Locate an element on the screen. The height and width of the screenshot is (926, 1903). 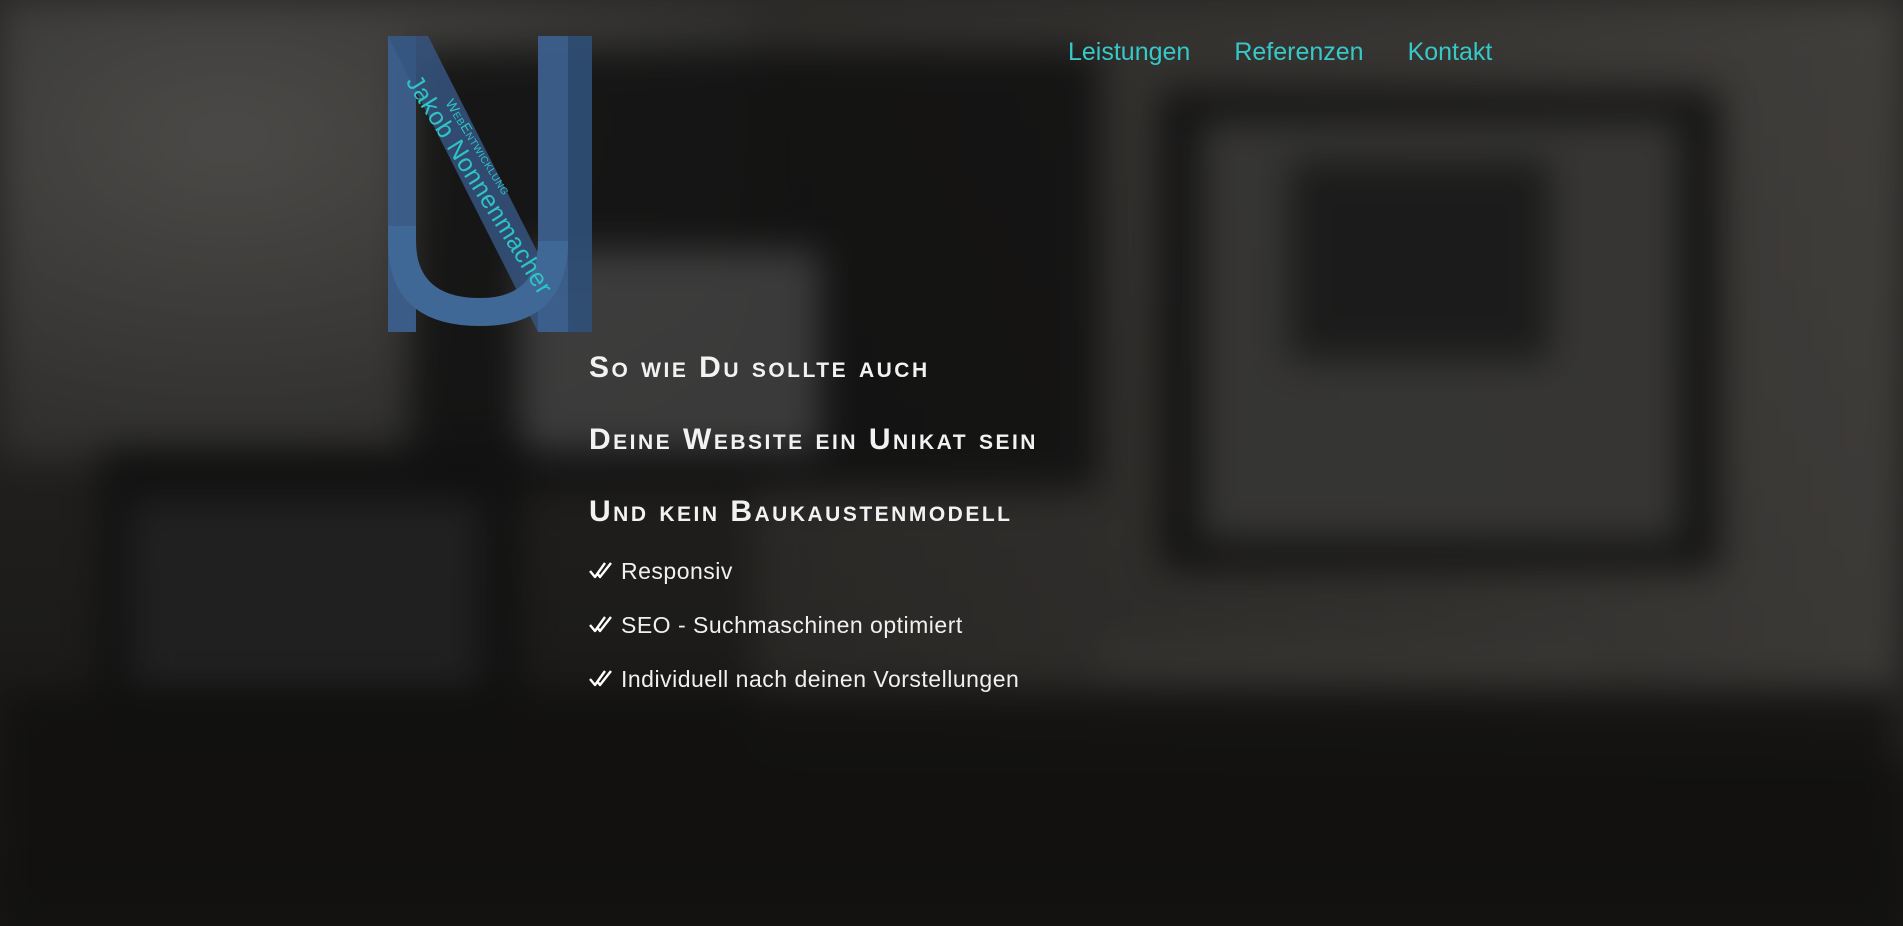
feature-text: Individuell nach deinen Vorstellungen is located at coordinates (820, 679).